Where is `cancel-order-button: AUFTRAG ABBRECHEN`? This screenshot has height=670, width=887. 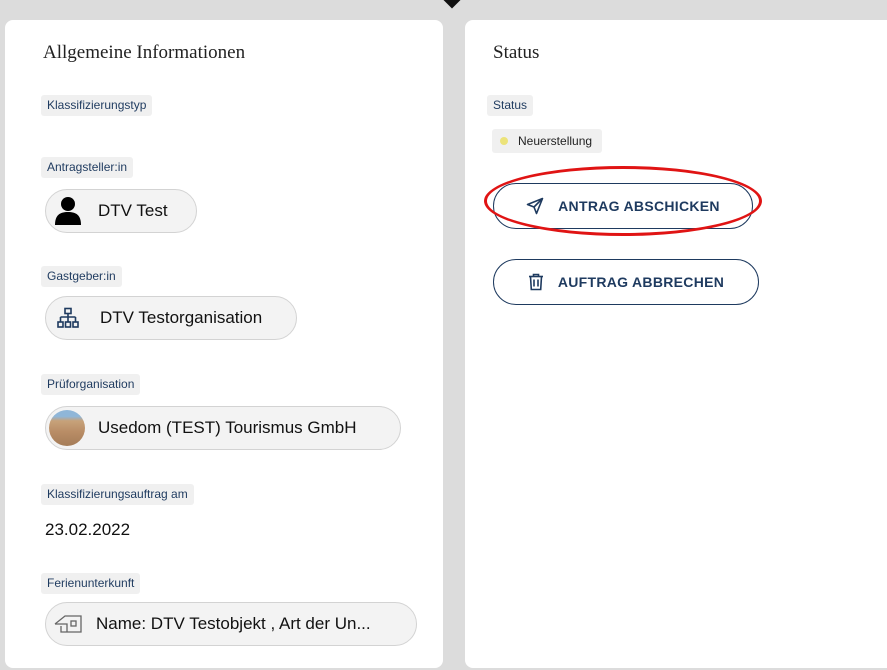
cancel-order-button: AUFTRAG ABBRECHEN is located at coordinates (626, 282).